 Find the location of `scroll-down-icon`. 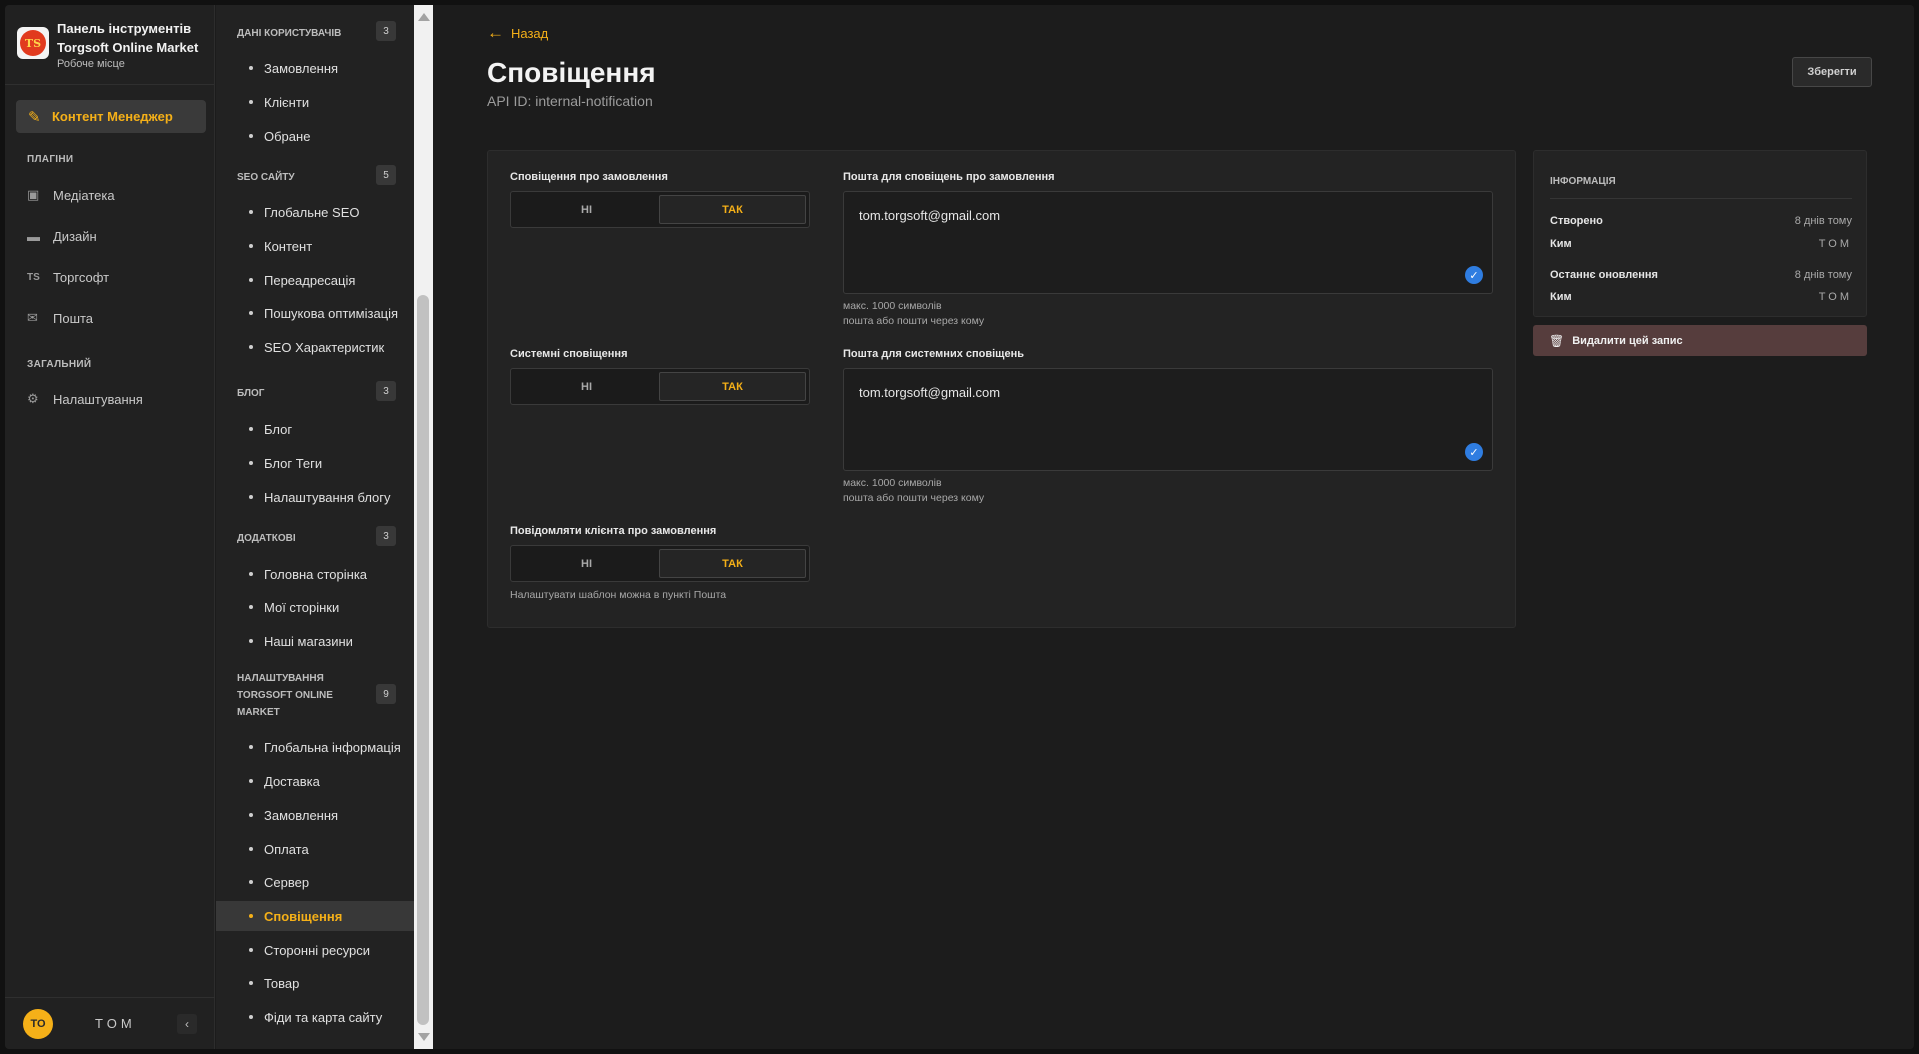

scroll-down-icon is located at coordinates (424, 1037).